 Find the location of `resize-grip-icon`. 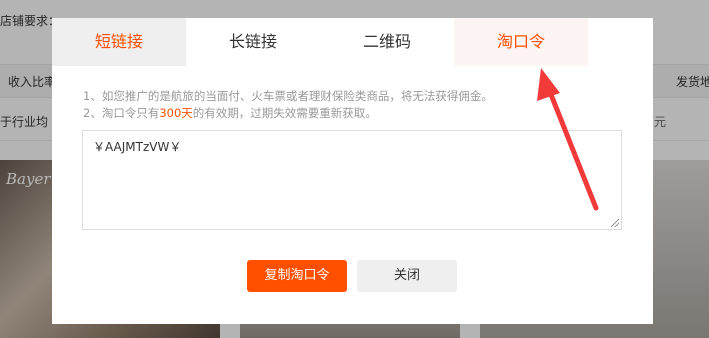

resize-grip-icon is located at coordinates (615, 223).